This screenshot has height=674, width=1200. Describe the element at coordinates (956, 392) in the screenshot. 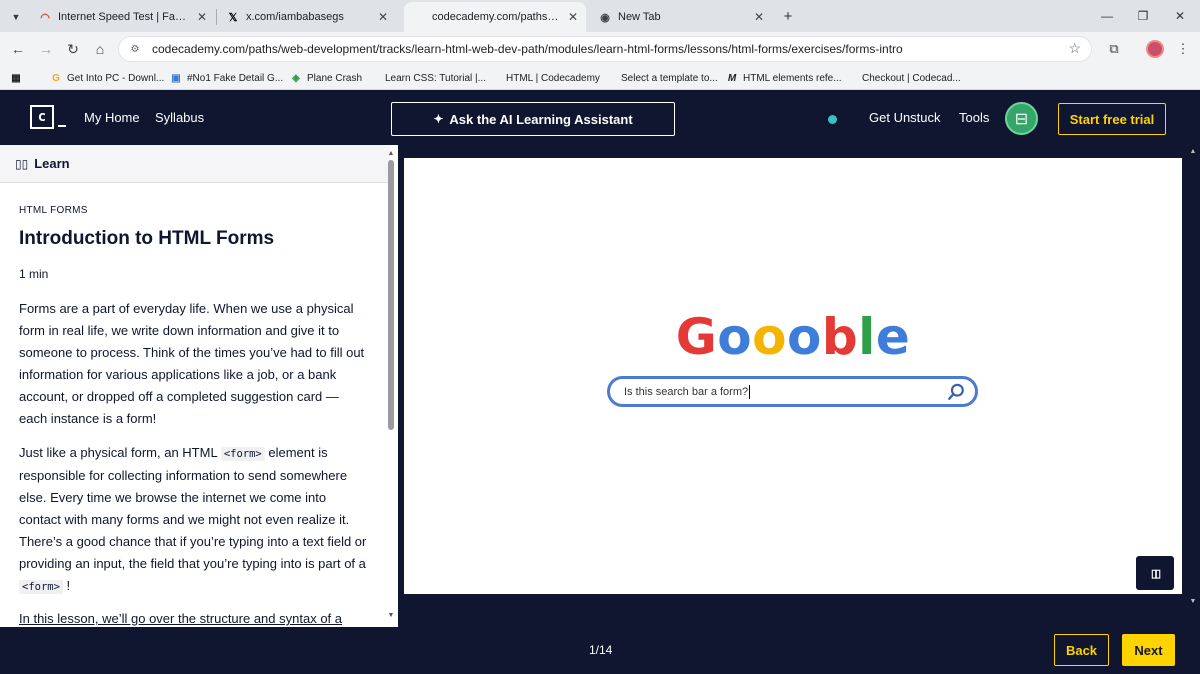

I see `search-icon` at that location.